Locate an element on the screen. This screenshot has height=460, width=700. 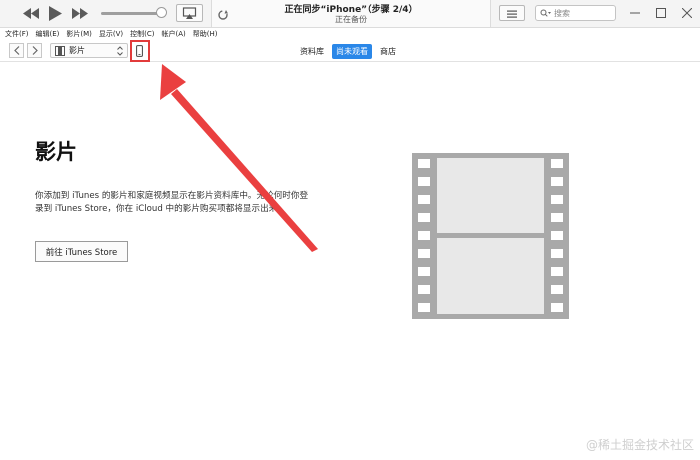
tab-library: 资料库 is located at coordinates (312, 51).